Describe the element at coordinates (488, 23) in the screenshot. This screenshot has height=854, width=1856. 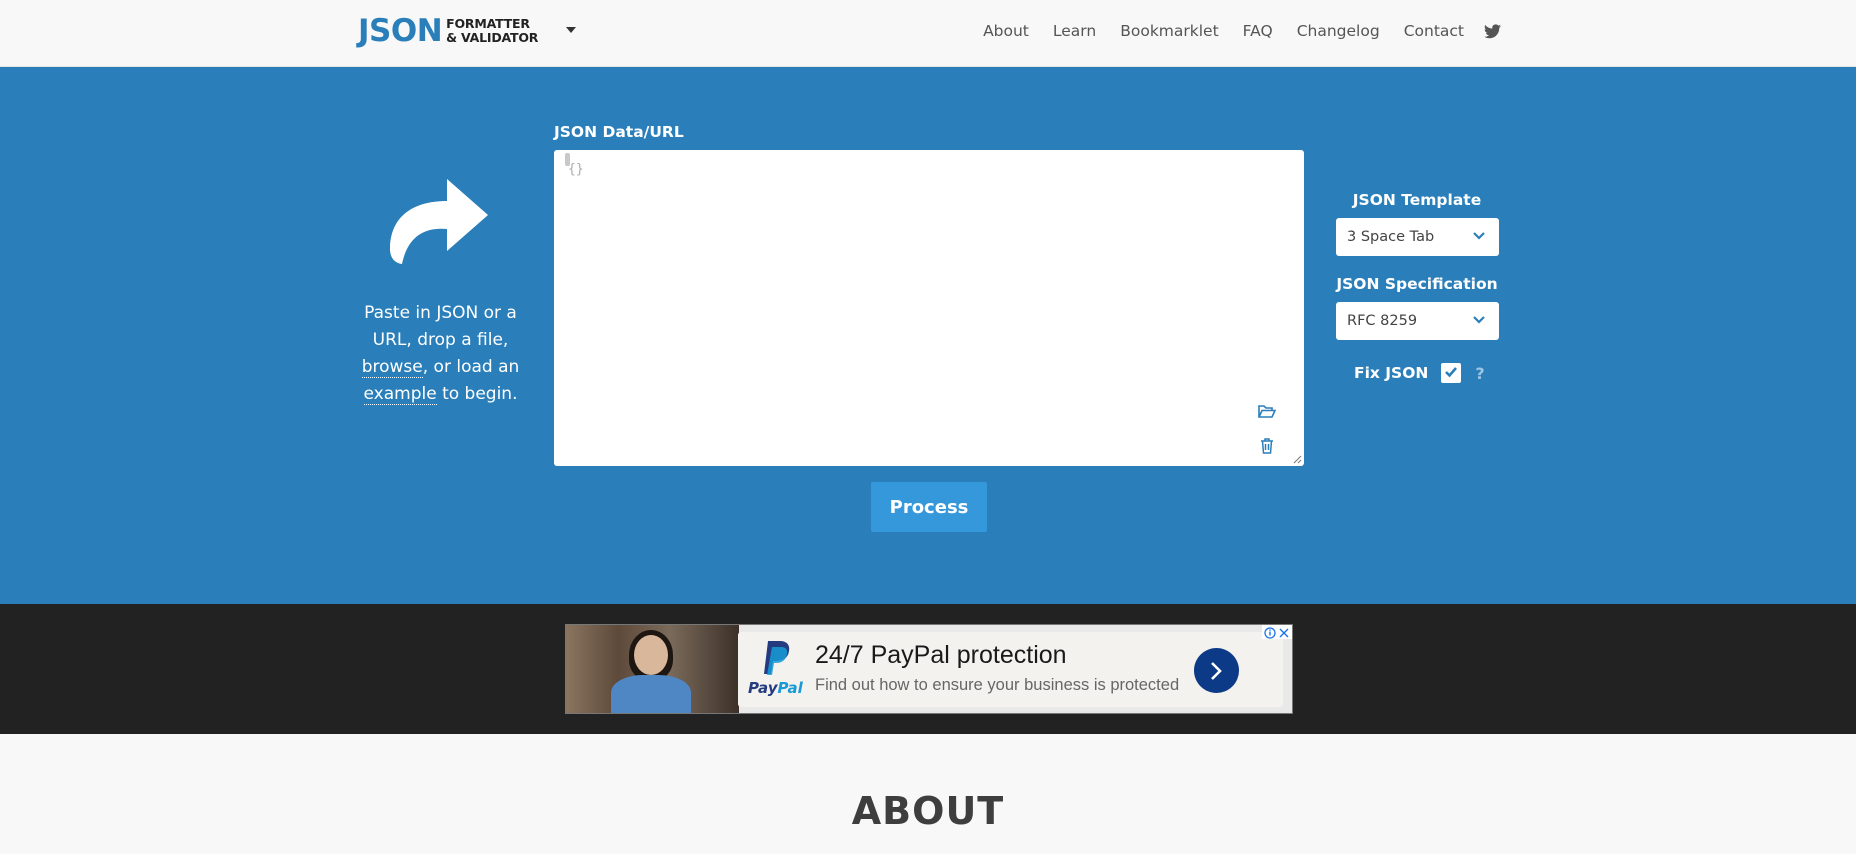
I see `logo-line-1: FORMATTER` at that location.